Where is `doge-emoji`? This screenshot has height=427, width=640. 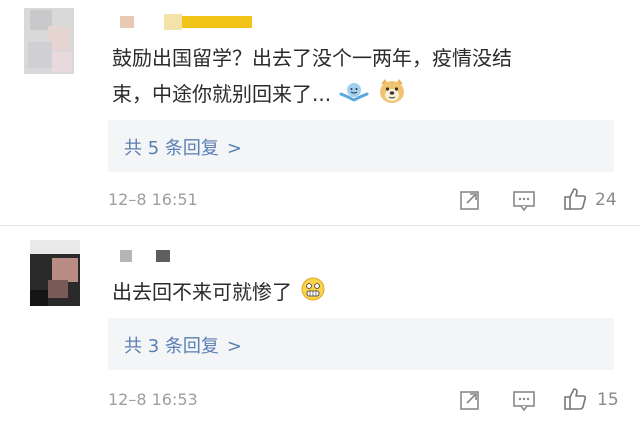
doge-emoji is located at coordinates (392, 96).